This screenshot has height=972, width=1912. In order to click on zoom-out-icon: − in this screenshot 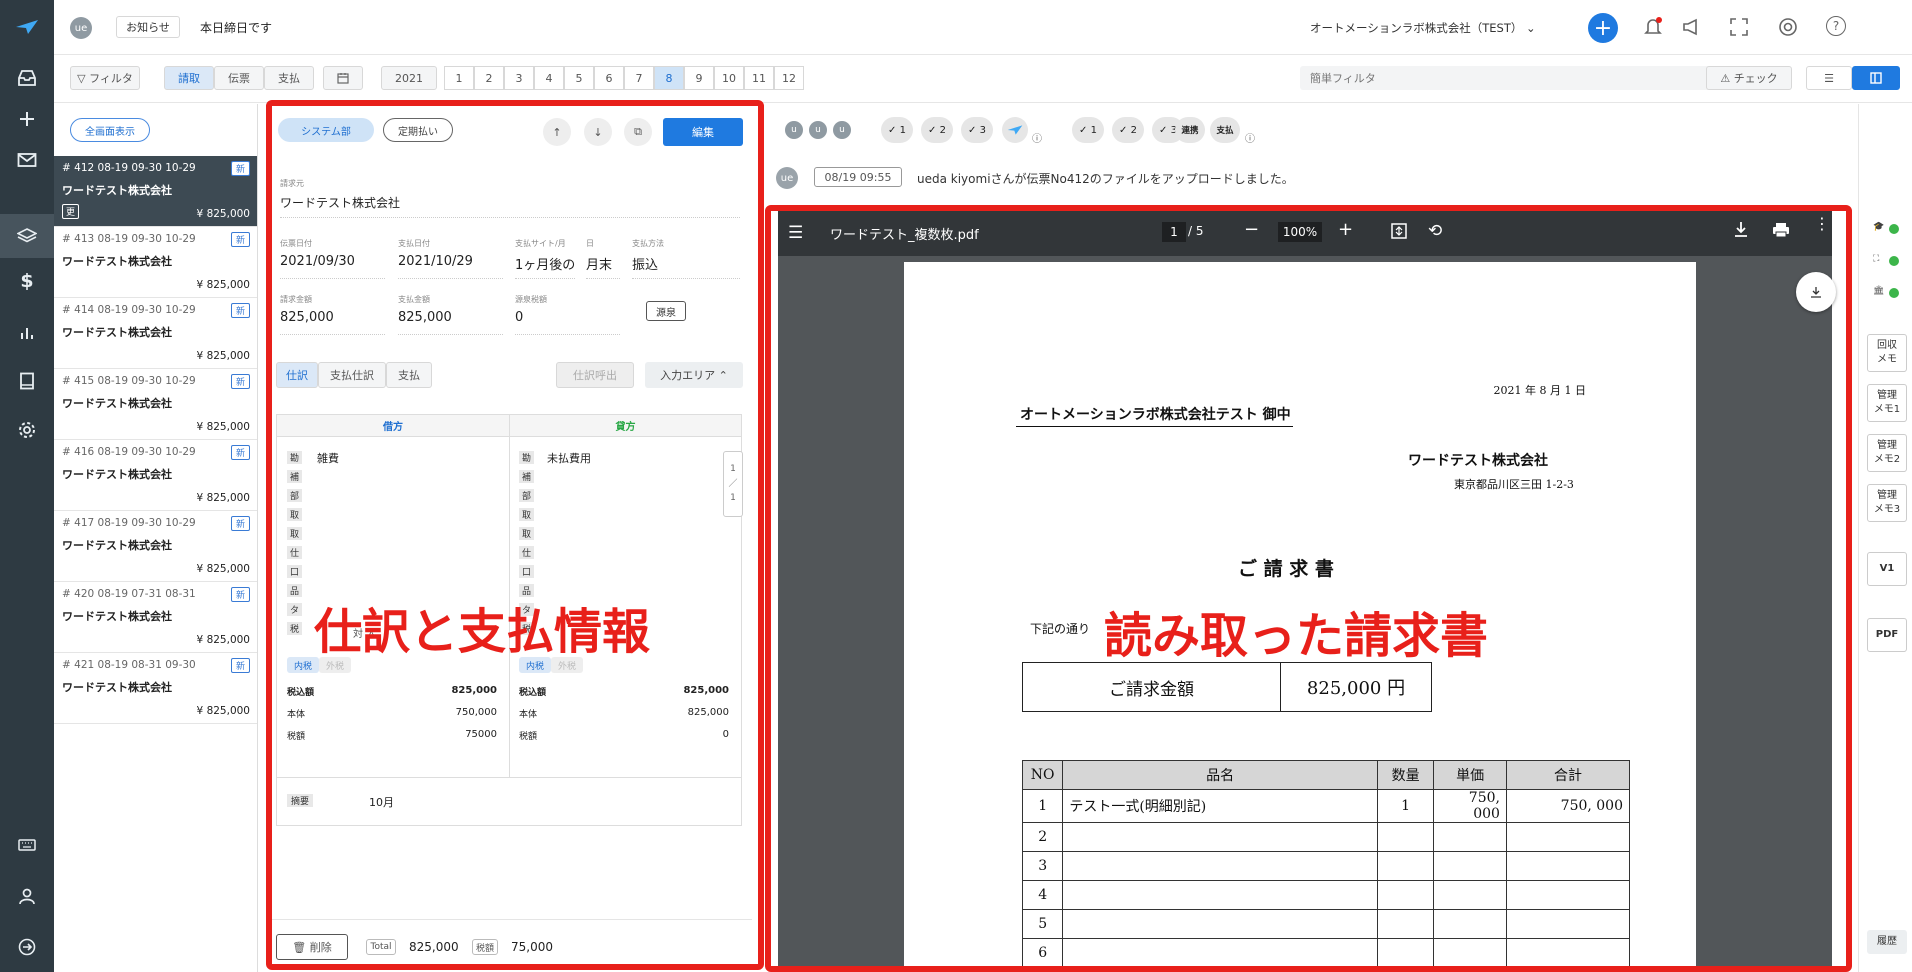, I will do `click(1251, 229)`.